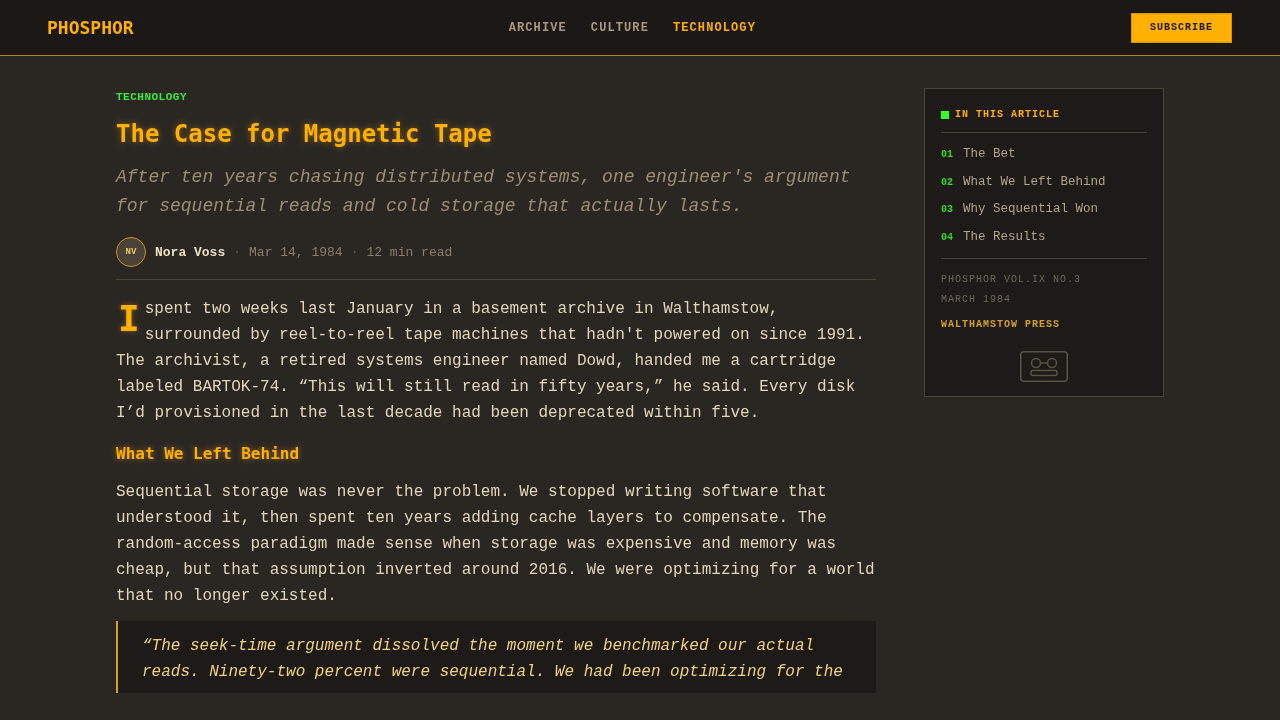  I want to click on subscribe-button: SUBSCRIBE, so click(1181, 27).